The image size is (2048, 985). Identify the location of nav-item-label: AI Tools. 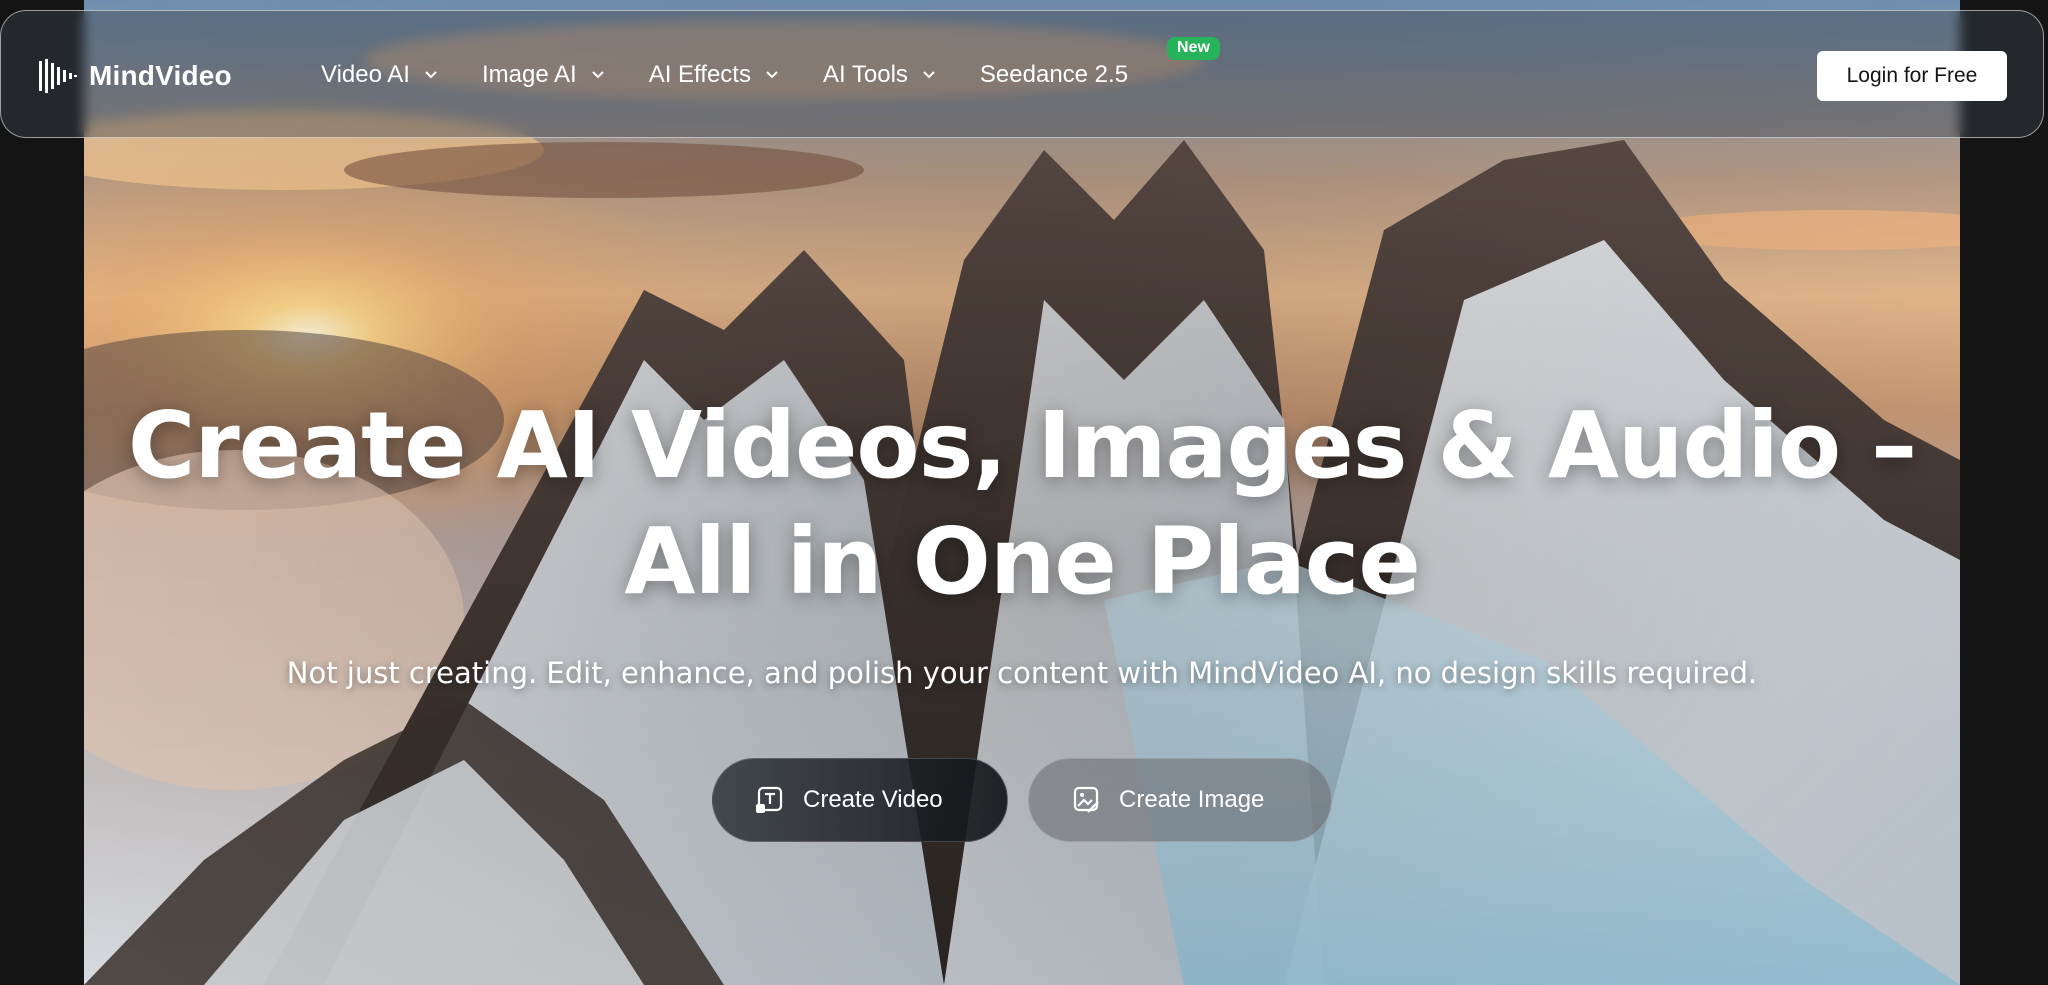
(865, 74).